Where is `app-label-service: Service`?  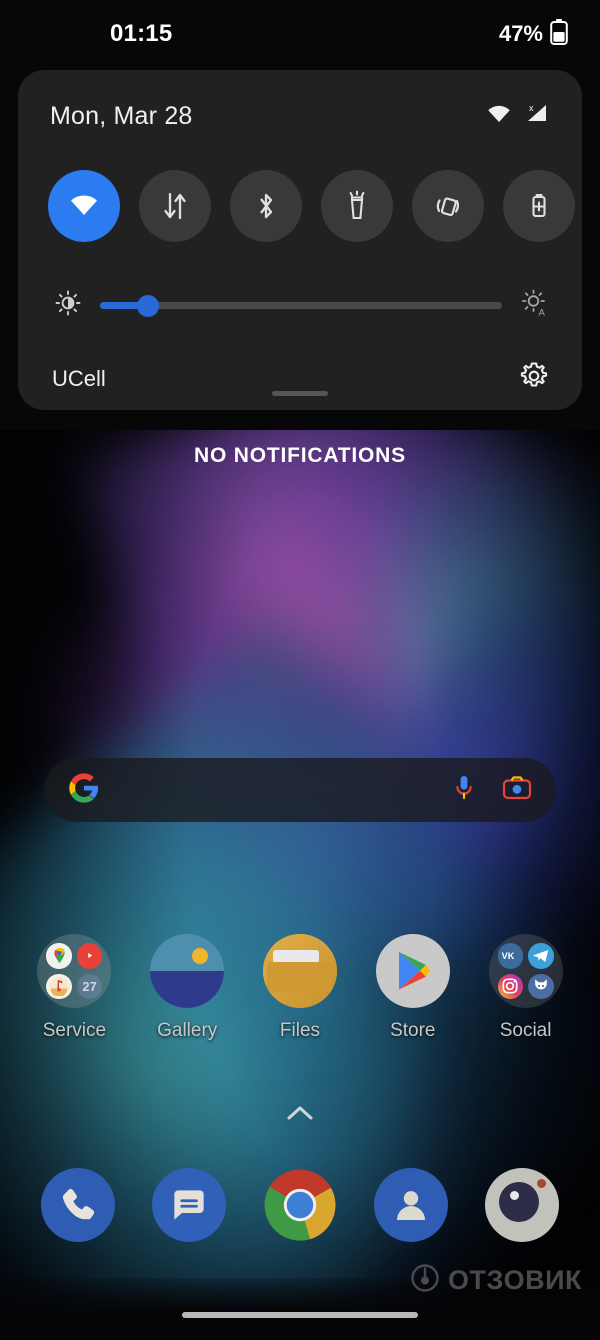 app-label-service: Service is located at coordinates (74, 1030).